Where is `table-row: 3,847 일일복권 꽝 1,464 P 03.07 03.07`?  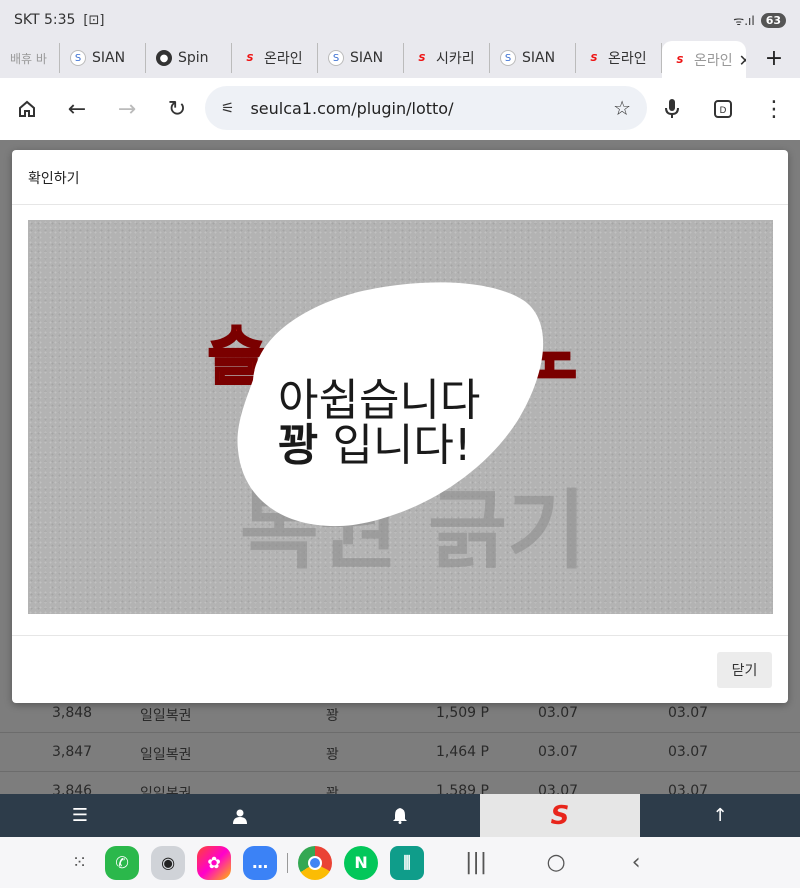 table-row: 3,847 일일복권 꽝 1,464 P 03.07 03.07 is located at coordinates (400, 752).